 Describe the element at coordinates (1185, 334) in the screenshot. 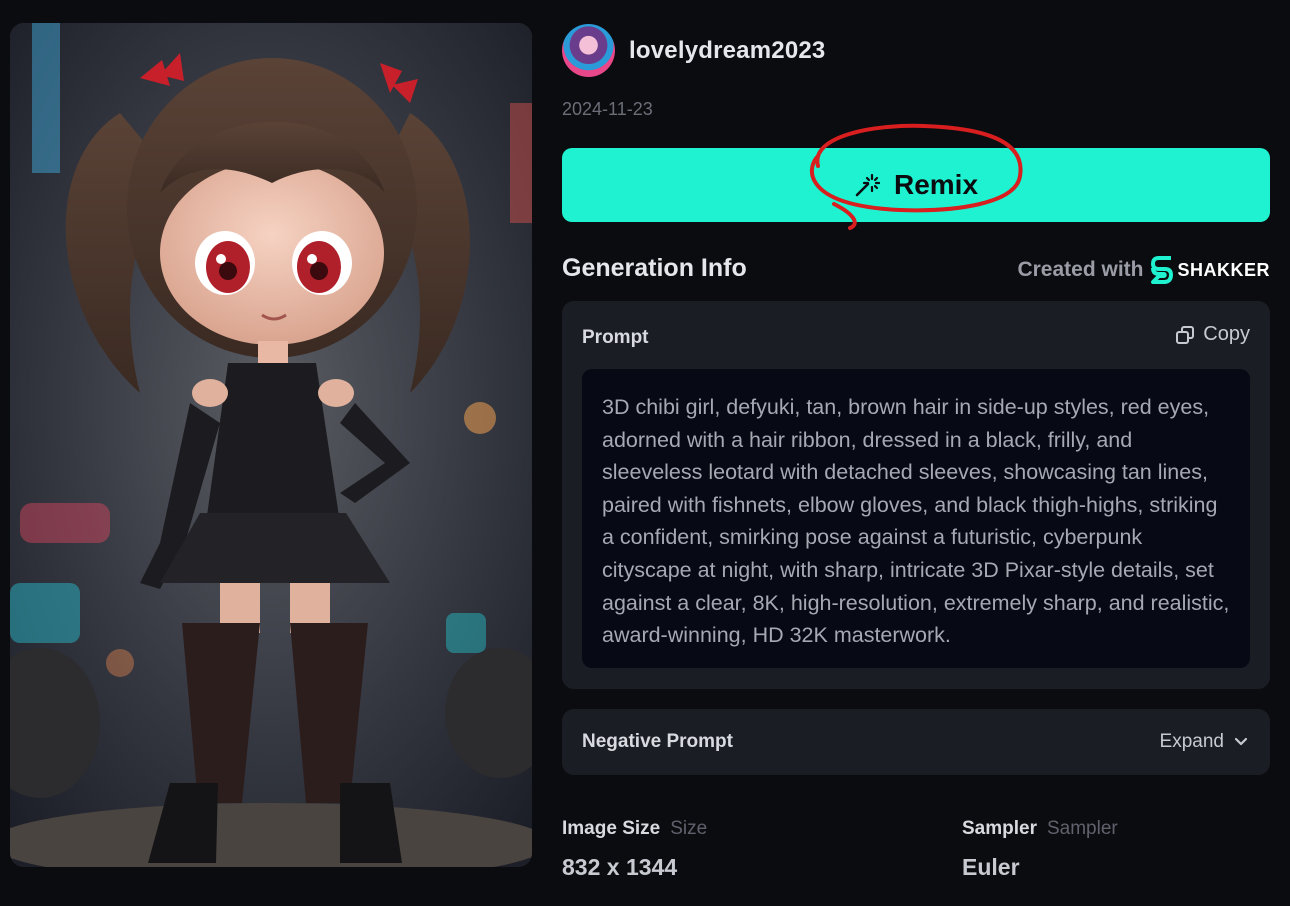

I see `copy-icon` at that location.